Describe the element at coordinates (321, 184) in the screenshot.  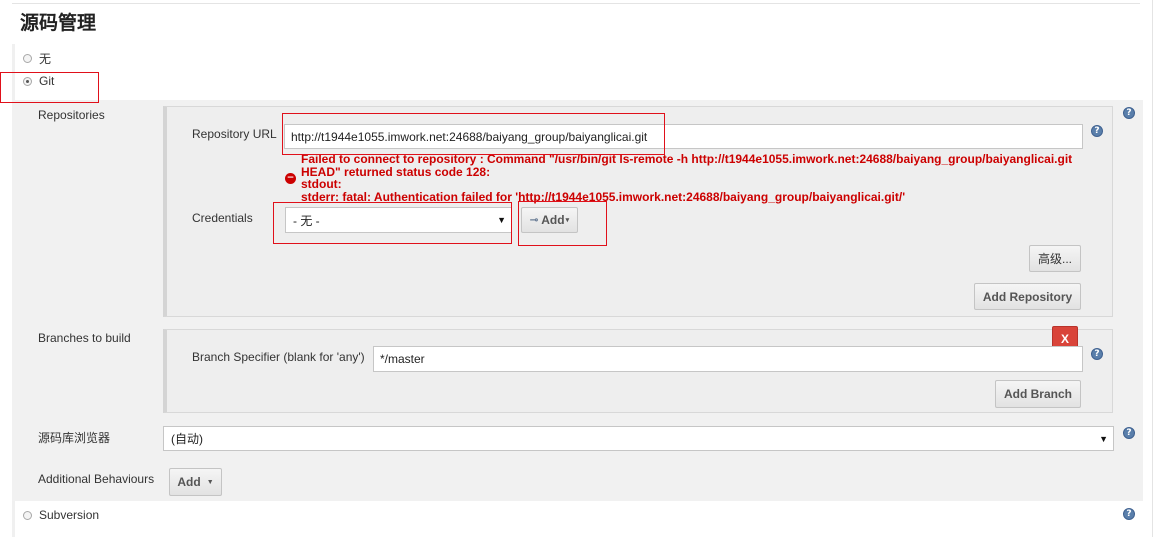
I see `error-line: stdout:` at that location.